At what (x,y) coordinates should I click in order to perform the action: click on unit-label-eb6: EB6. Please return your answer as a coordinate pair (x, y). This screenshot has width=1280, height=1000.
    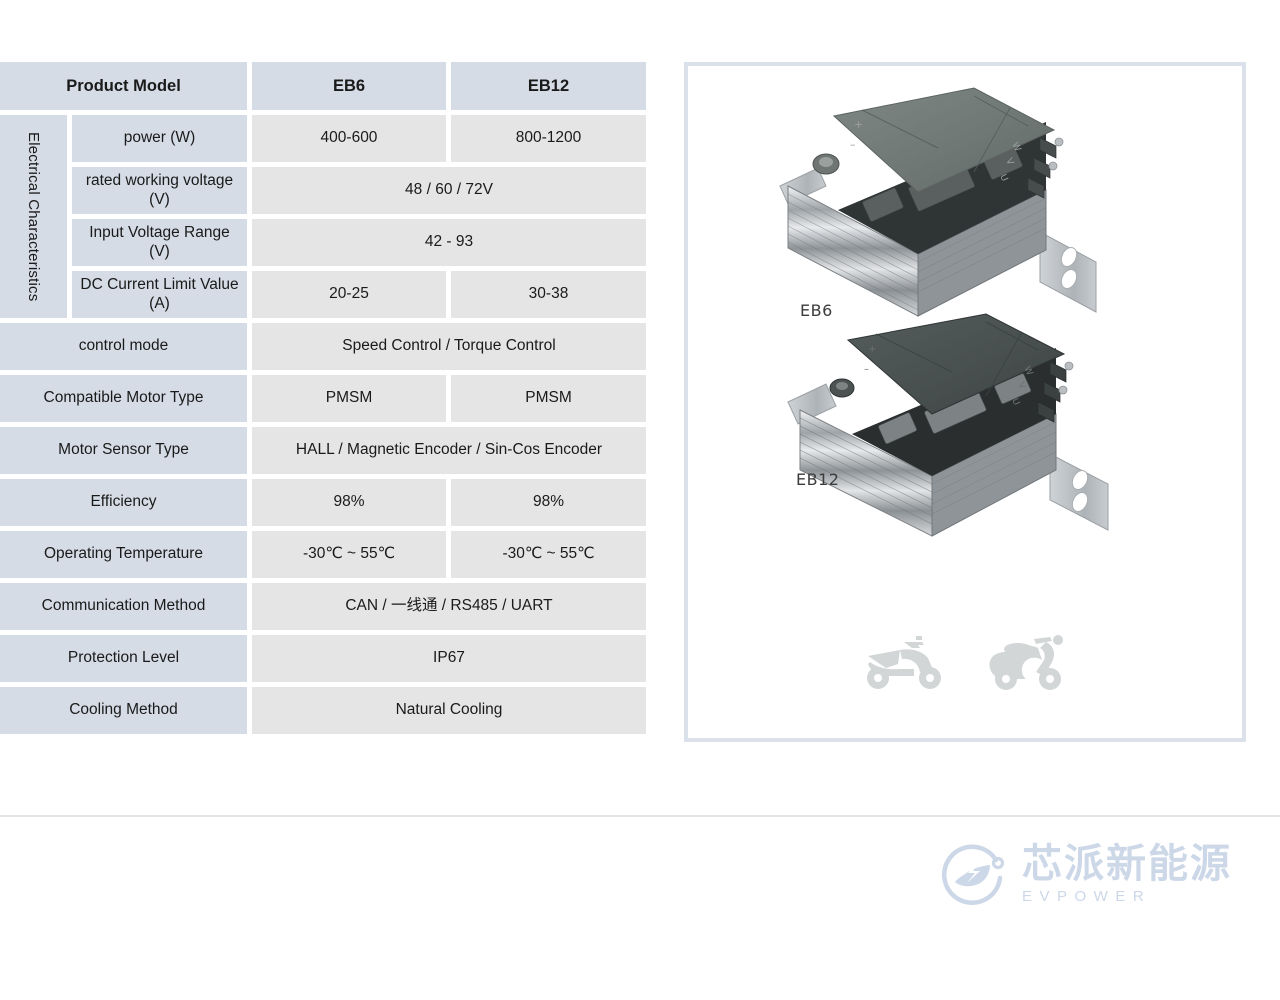
    Looking at the image, I should click on (816, 310).